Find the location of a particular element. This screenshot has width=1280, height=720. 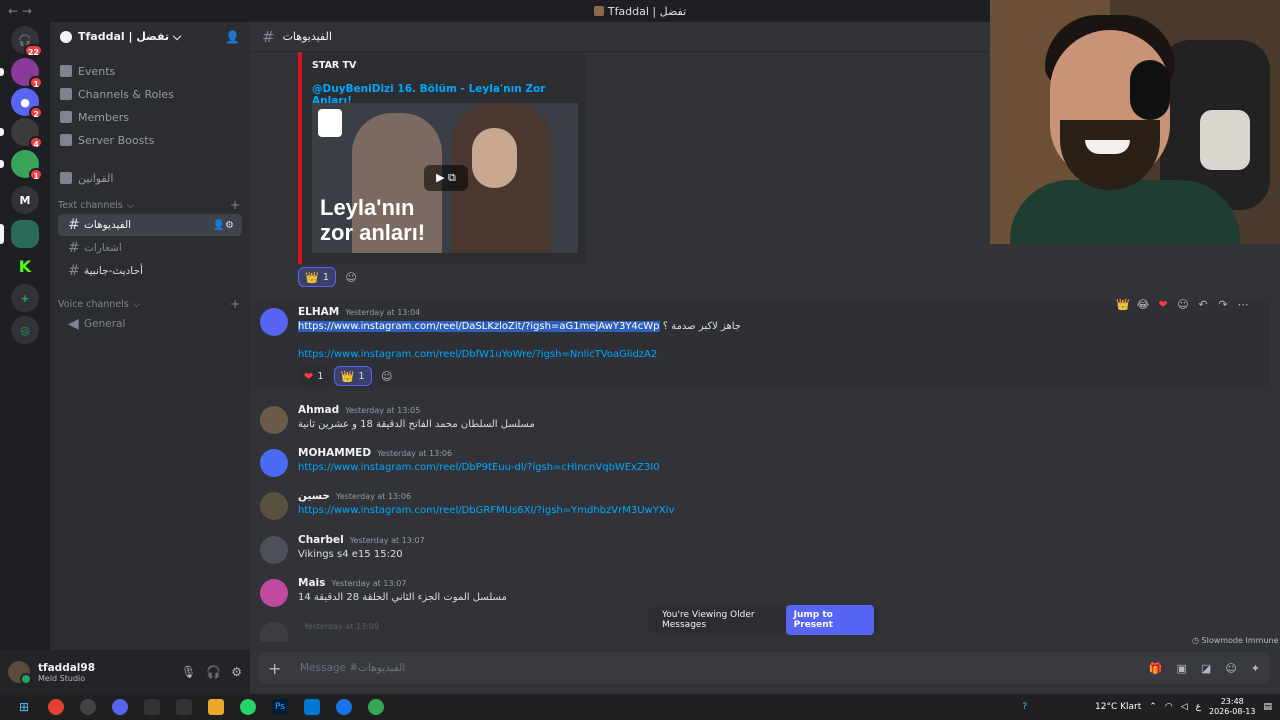

attach-plus-icon: + is located at coordinates (278, 668).